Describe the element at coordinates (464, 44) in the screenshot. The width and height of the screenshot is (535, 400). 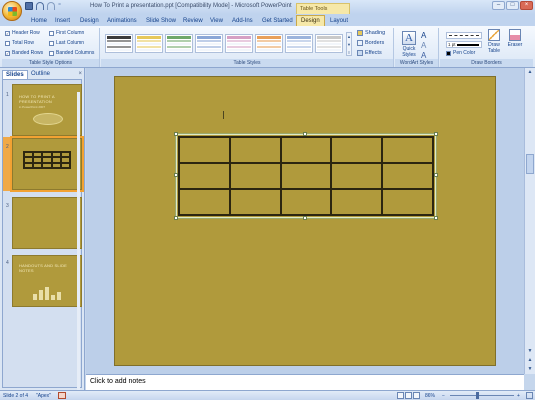
I see `pen-weight-dropdown: 1 pt` at that location.